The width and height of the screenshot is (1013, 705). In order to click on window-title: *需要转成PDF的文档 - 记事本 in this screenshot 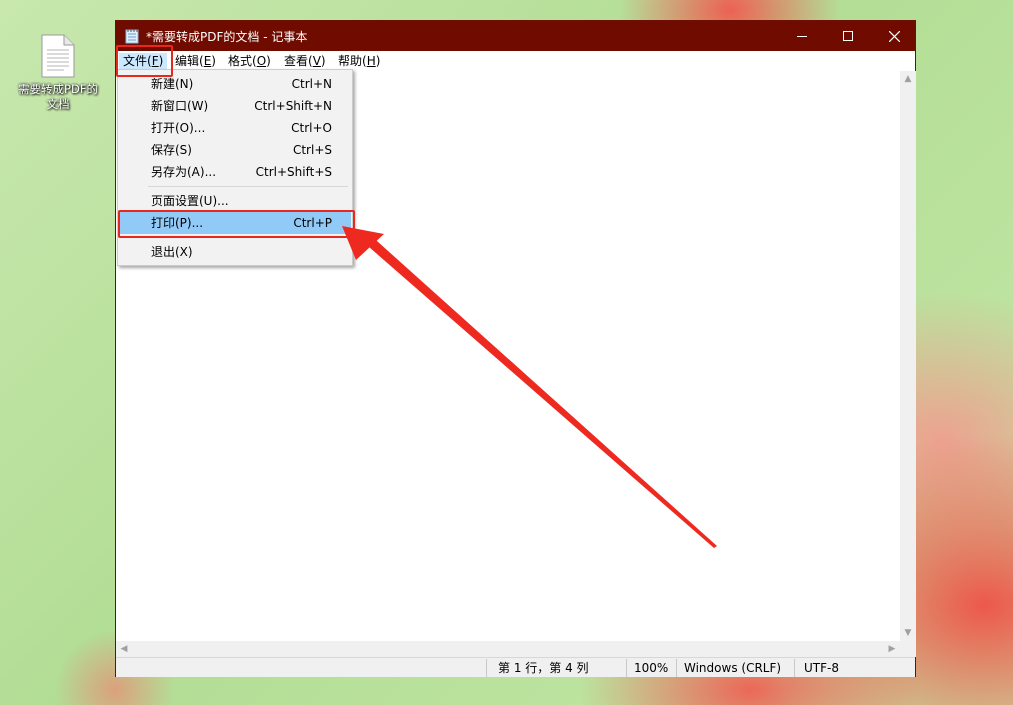, I will do `click(227, 37)`.